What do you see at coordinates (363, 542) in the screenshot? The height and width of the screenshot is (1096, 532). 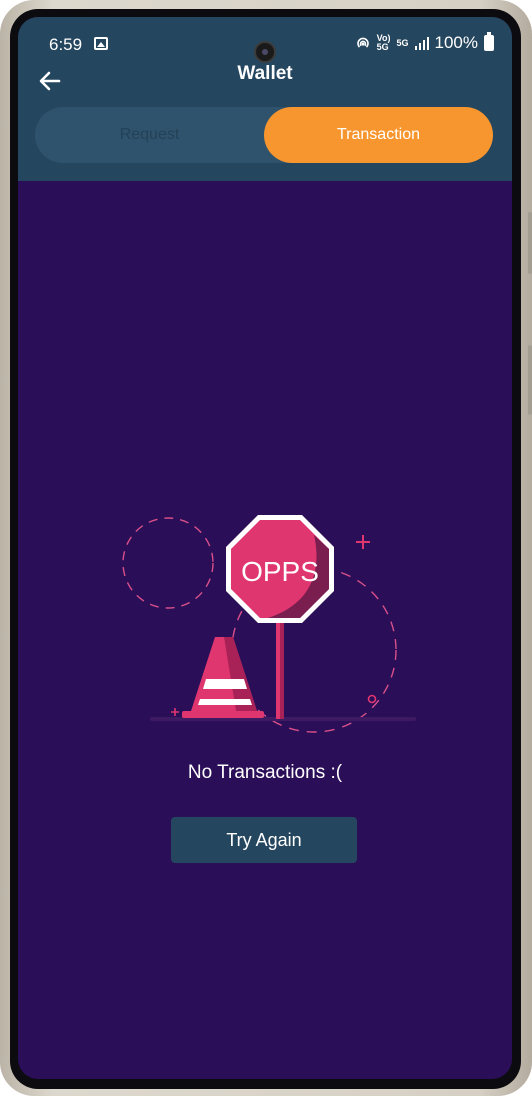 I see `plus-sparkle-icon` at bounding box center [363, 542].